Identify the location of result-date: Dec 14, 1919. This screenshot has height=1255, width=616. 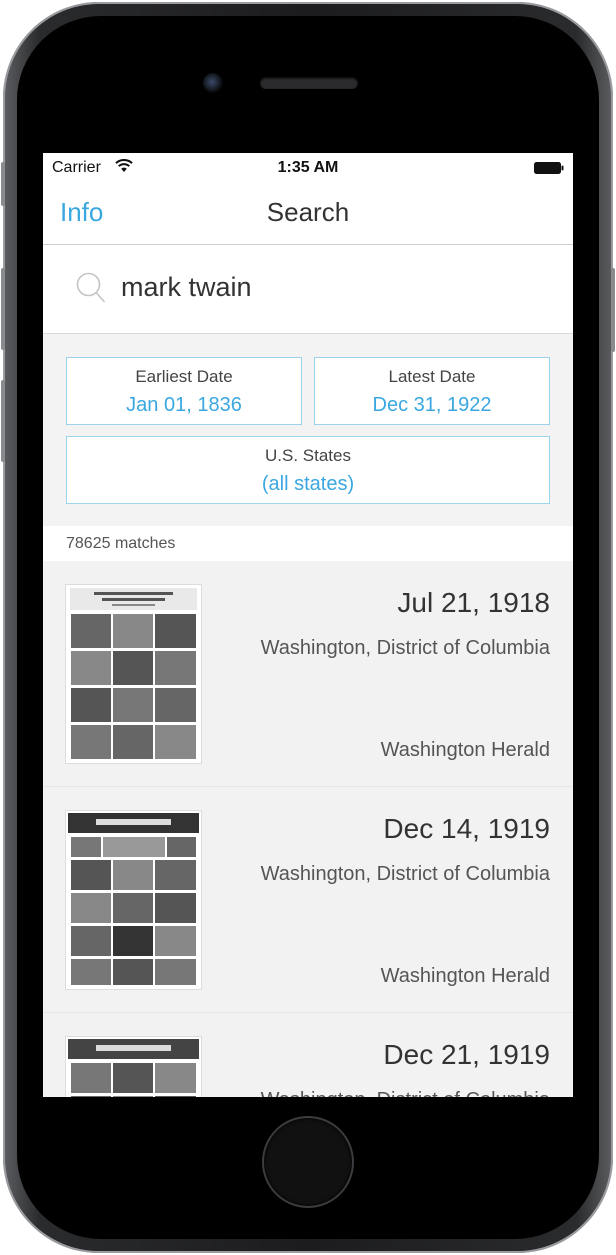
(466, 828).